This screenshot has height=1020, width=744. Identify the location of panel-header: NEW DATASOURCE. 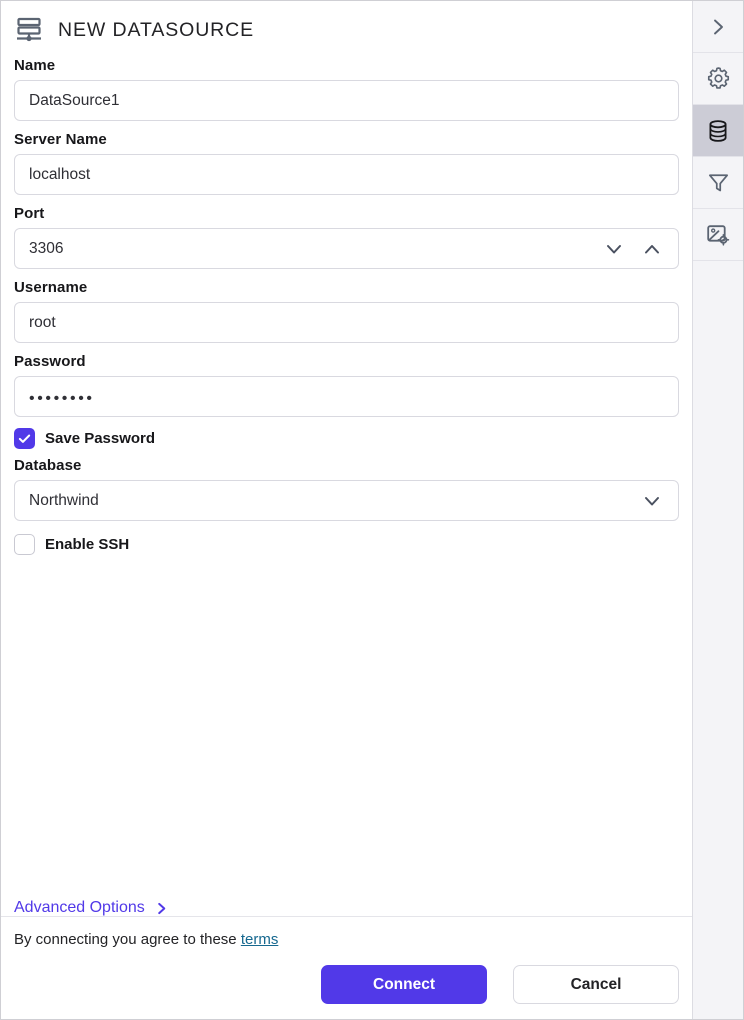
(346, 24).